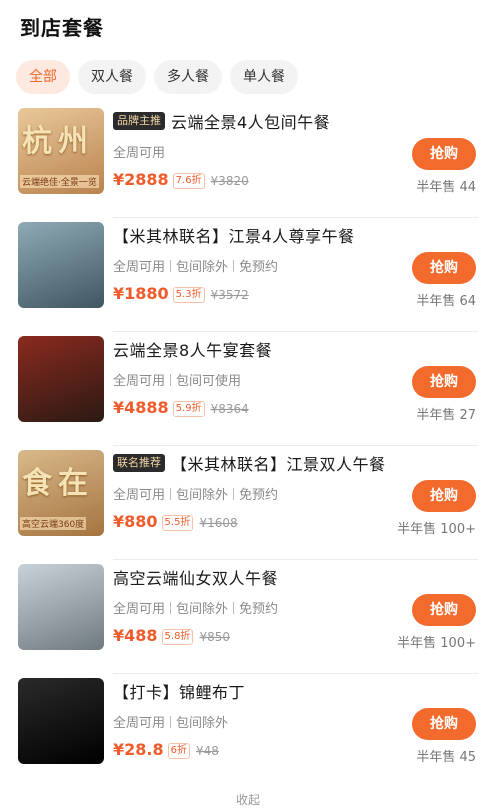 Image resolution: width=496 pixels, height=808 pixels. Describe the element at coordinates (234, 235) in the screenshot. I see `package-name: 【米其林联名】江景4人尊享午餐` at that location.